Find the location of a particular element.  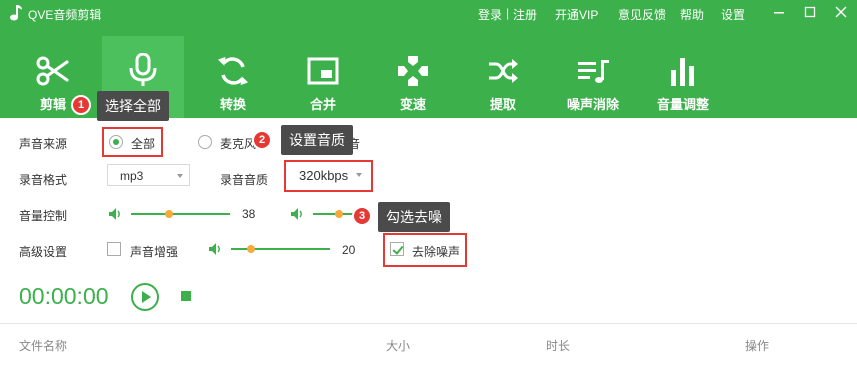

tool-extract: 提取 is located at coordinates (503, 78).